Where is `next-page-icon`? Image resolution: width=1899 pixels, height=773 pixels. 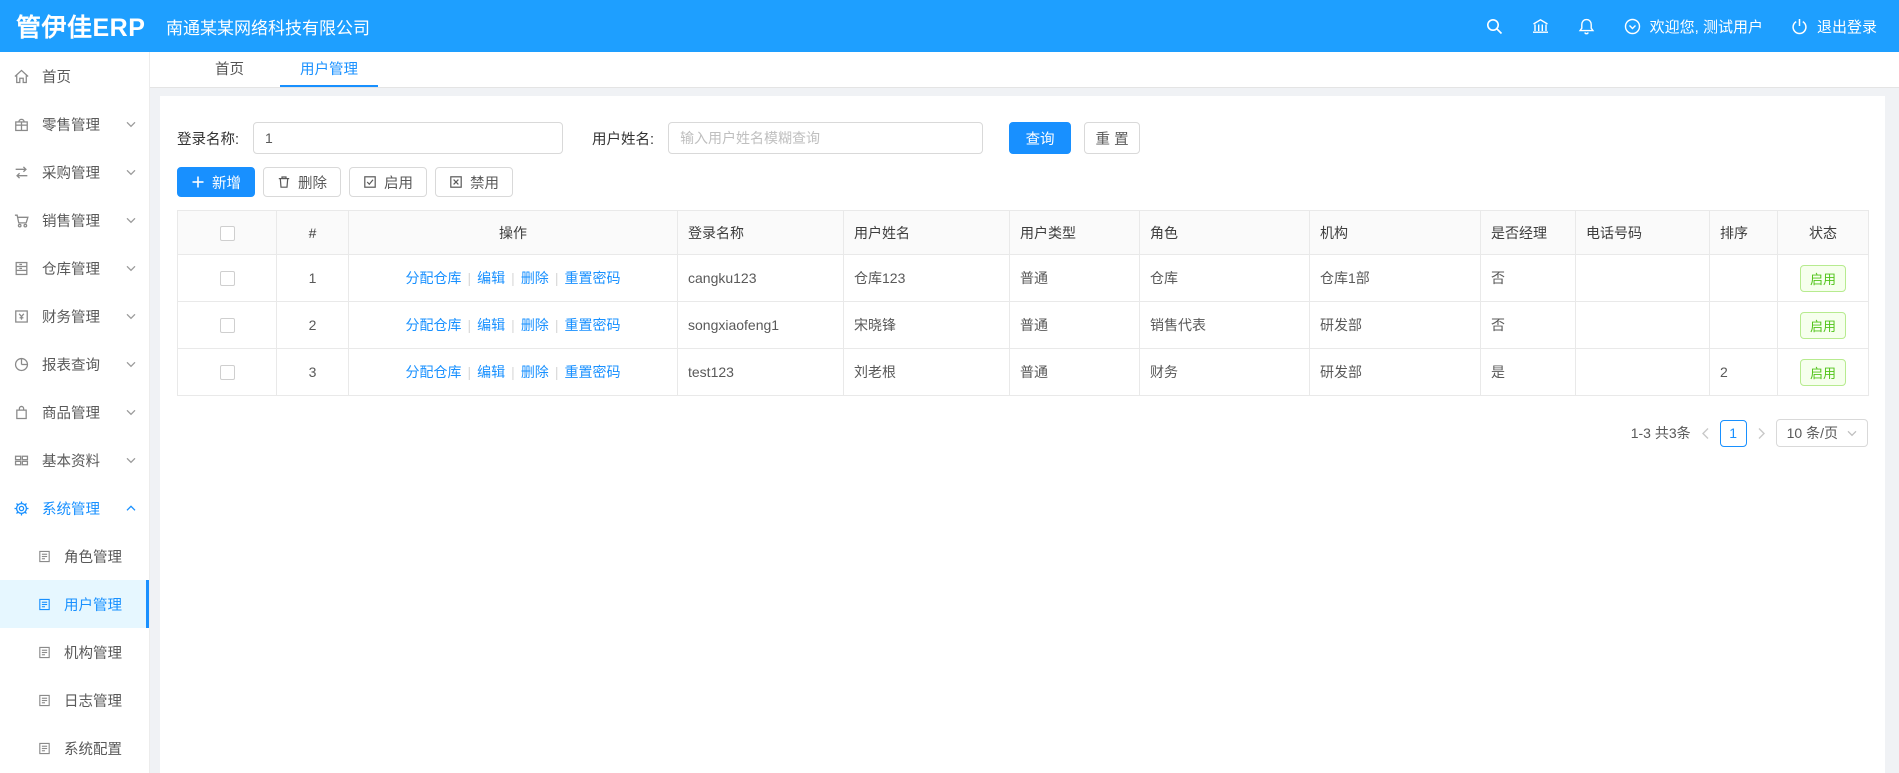 next-page-icon is located at coordinates (1761, 433).